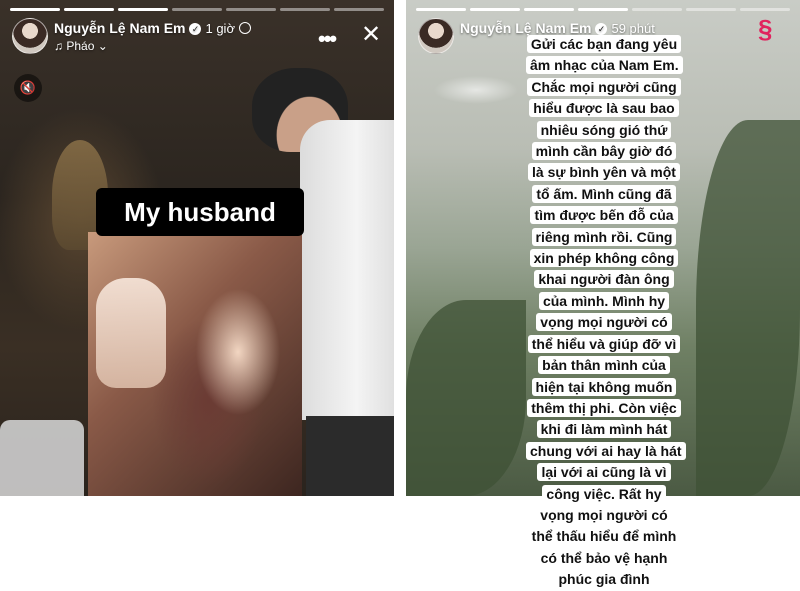  What do you see at coordinates (58, 46) in the screenshot?
I see `music-note-icon: ♫` at bounding box center [58, 46].